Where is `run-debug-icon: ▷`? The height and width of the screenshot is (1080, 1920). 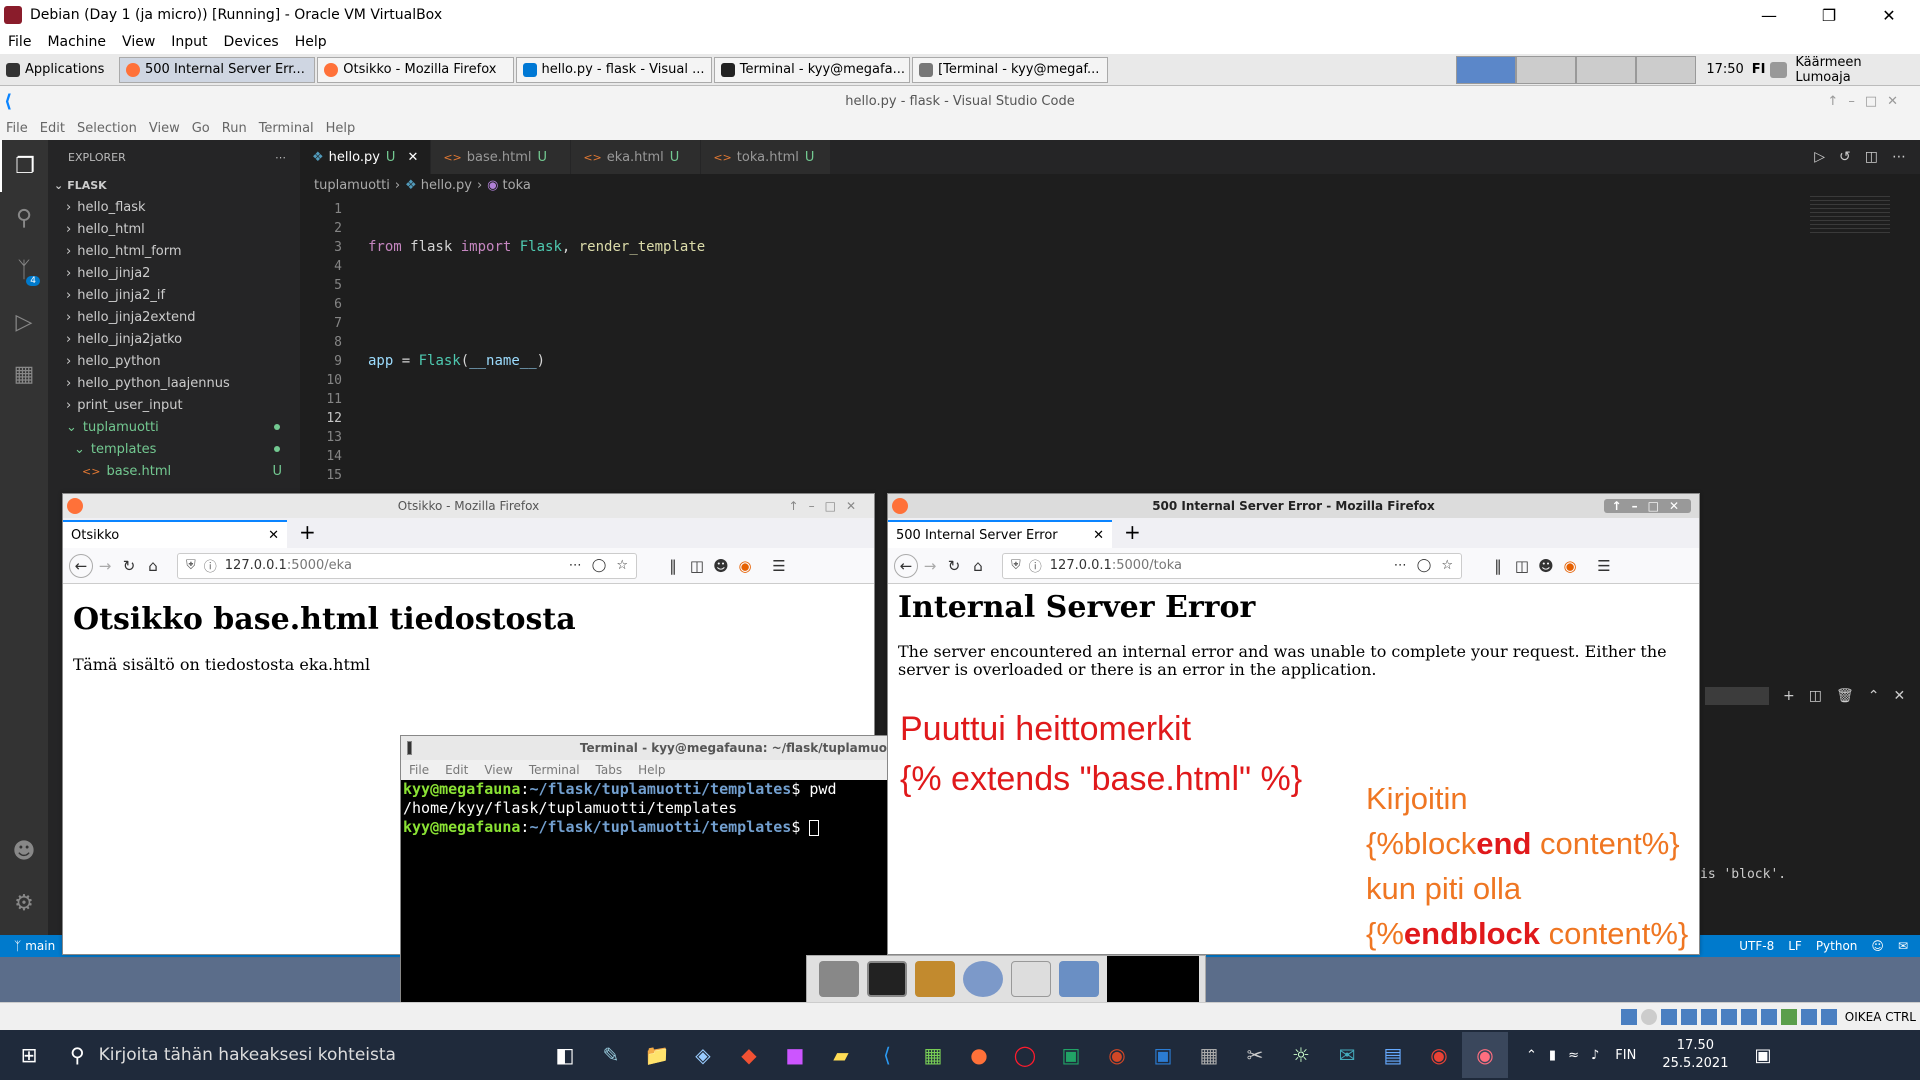 run-debug-icon: ▷ is located at coordinates (24, 322).